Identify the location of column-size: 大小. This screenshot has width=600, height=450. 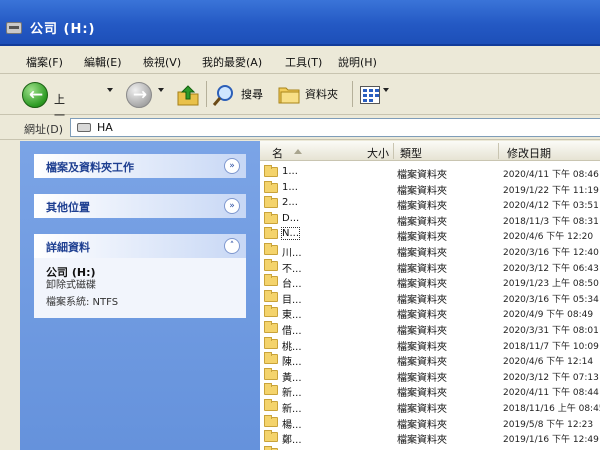
(378, 153).